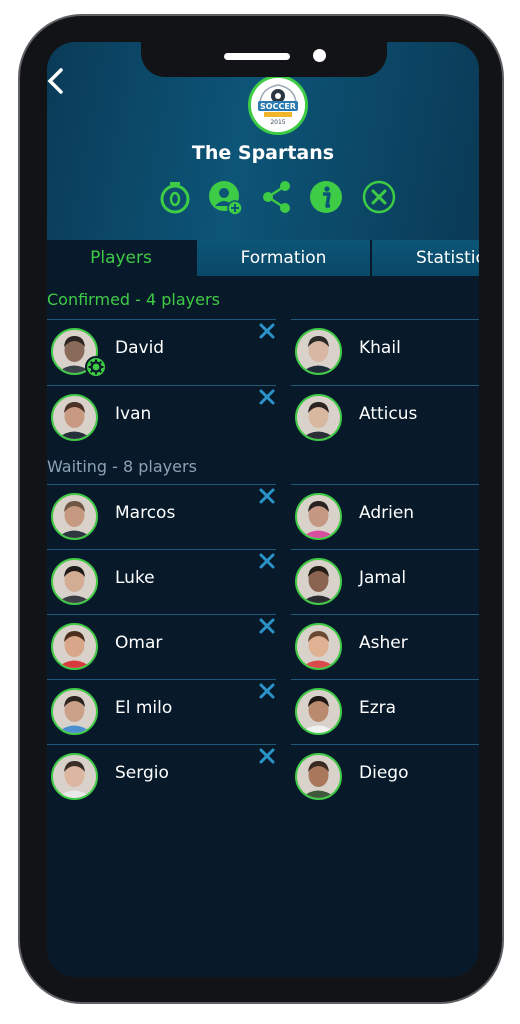  I want to click on player-card: Khail, so click(385, 350).